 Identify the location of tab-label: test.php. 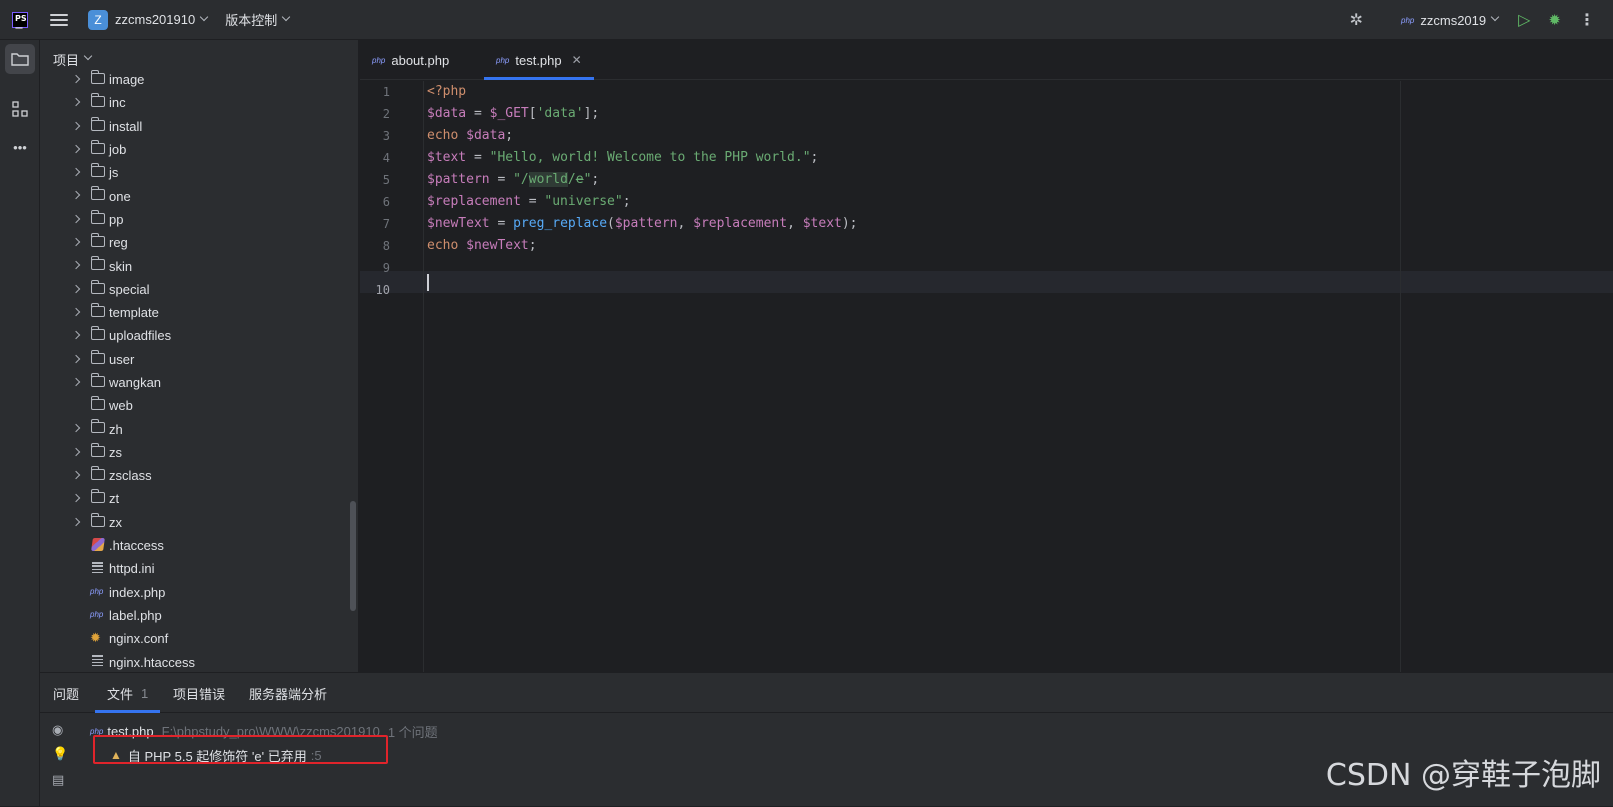
(538, 60).